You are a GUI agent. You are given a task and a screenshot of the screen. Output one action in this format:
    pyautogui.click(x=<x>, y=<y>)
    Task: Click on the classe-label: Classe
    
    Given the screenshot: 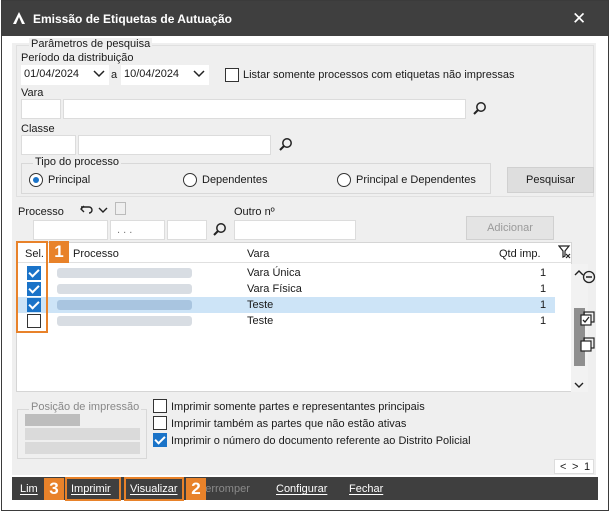 What is the action you would take?
    pyautogui.click(x=38, y=129)
    